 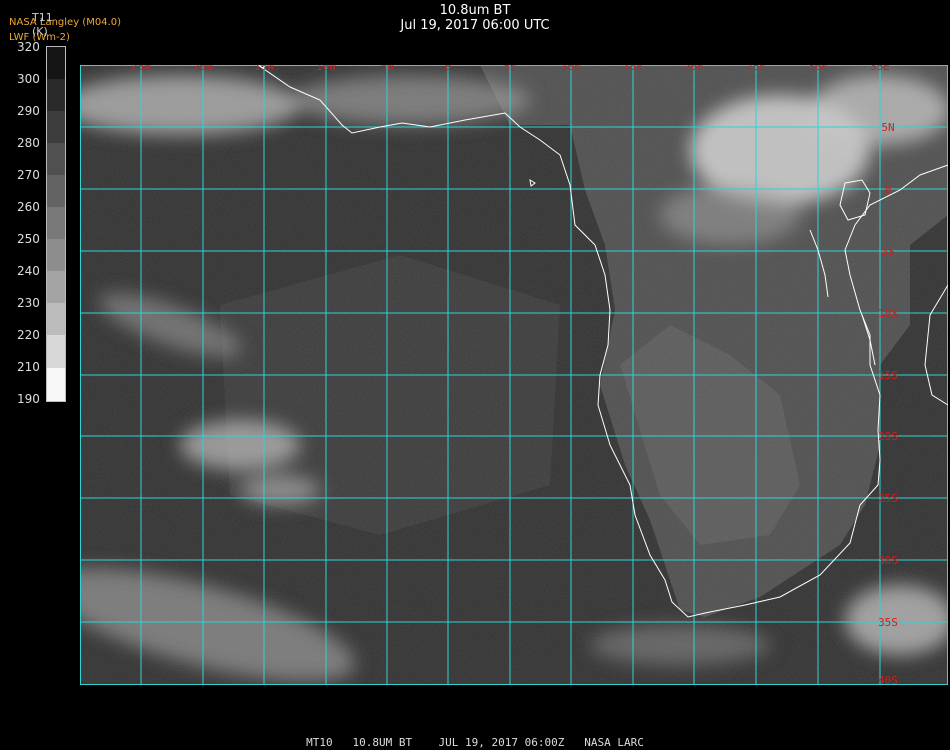 What do you see at coordinates (888, 313) in the screenshot?
I see `lat-label: 10S` at bounding box center [888, 313].